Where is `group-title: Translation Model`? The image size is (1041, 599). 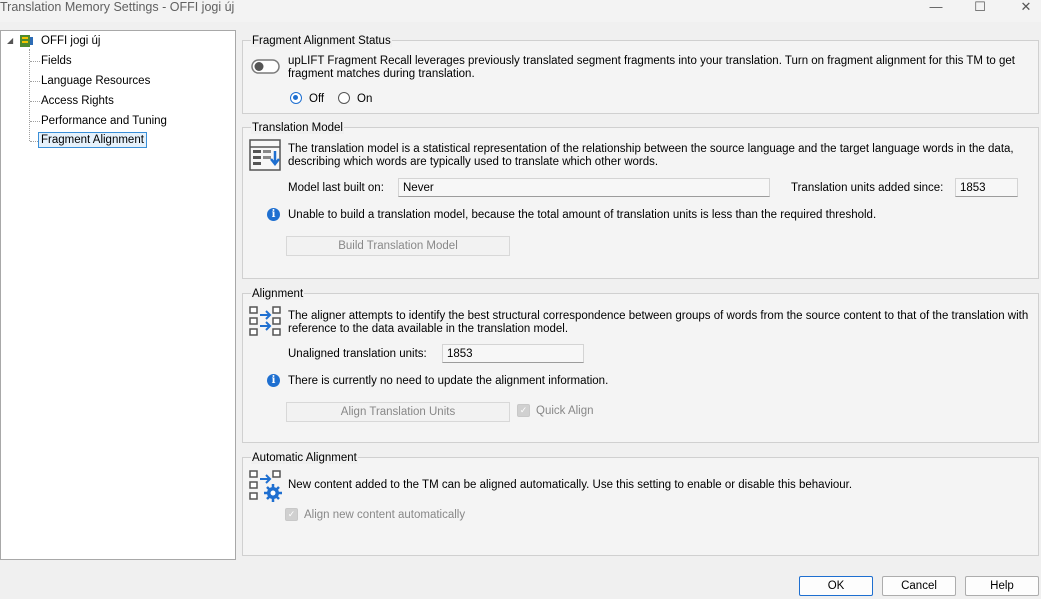 group-title: Translation Model is located at coordinates (297, 128).